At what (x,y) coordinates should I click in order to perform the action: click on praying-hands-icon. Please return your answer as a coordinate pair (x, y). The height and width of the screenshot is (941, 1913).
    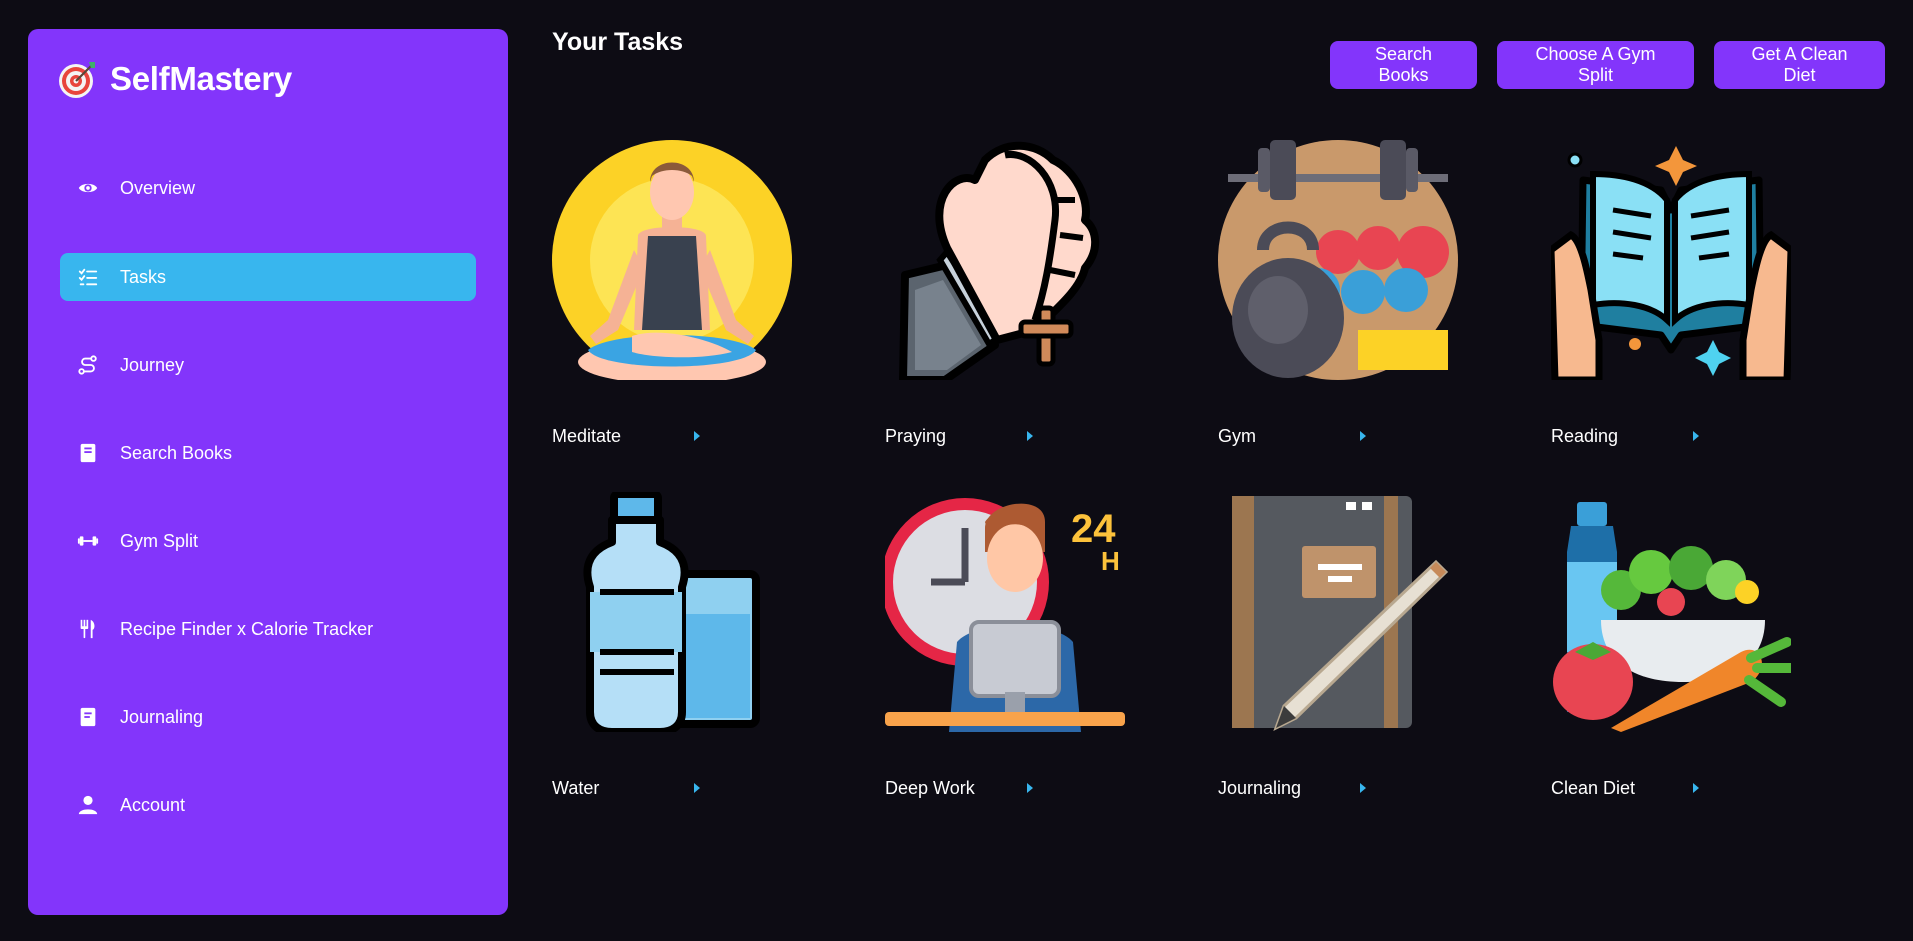
    Looking at the image, I should click on (999, 260).